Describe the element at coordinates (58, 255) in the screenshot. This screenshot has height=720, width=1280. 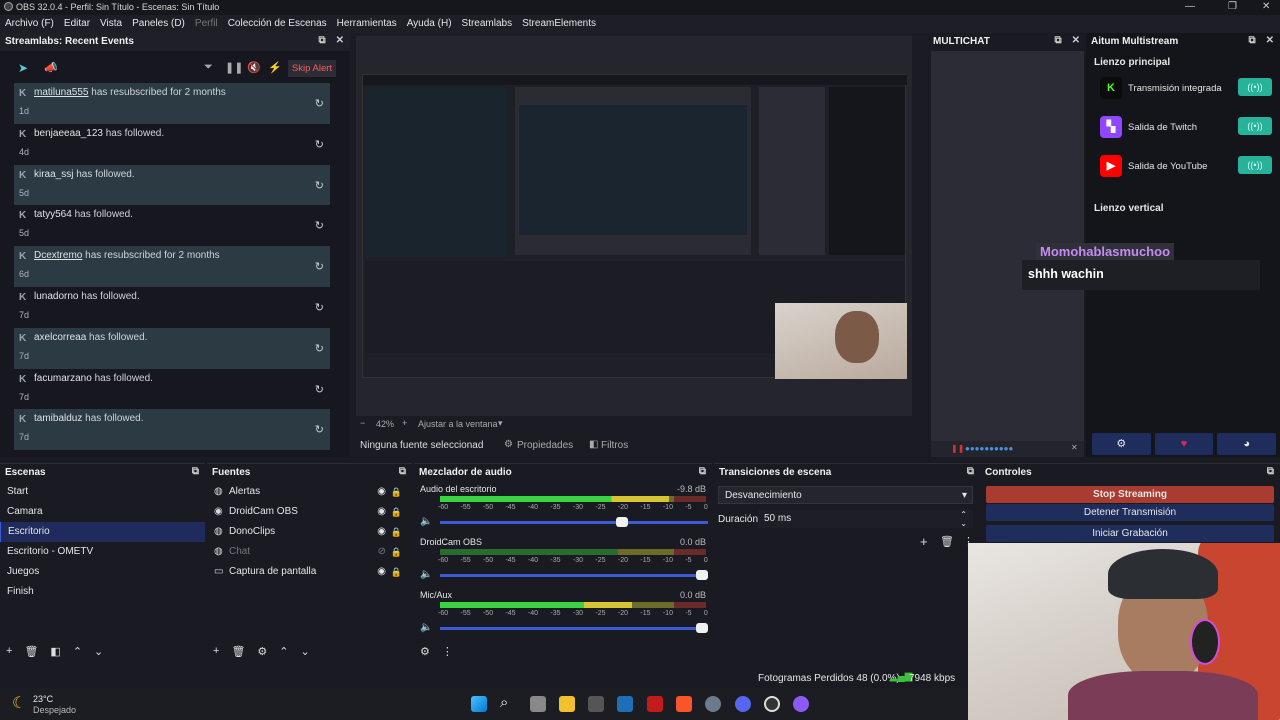
I see `event-user: Dcextremo` at that location.